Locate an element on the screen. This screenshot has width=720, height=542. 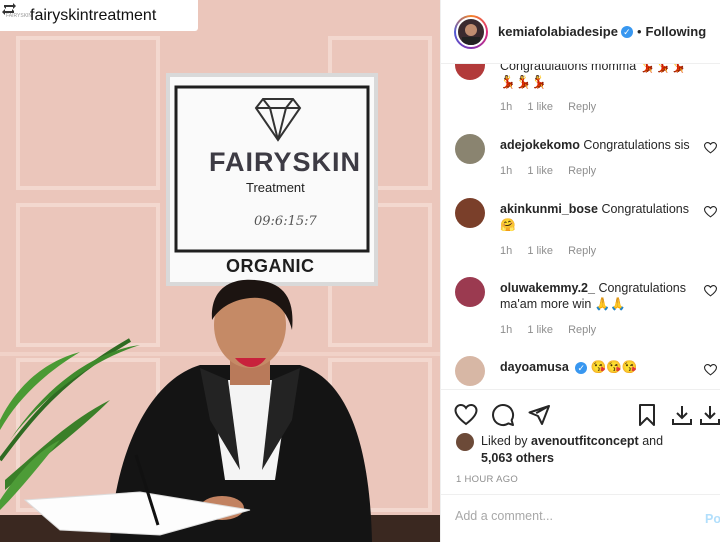
post-header: kemiafolabiadesipe ✓ • Following is located at coordinates (580, 32).